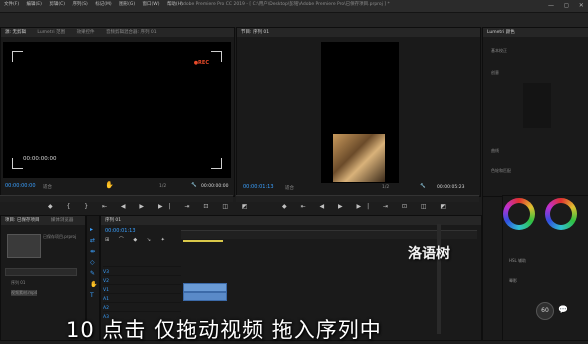 Image resolution: width=588 pixels, height=344 pixels. Describe the element at coordinates (439, 279) in the screenshot. I see `timeline-scrollbar` at that location.